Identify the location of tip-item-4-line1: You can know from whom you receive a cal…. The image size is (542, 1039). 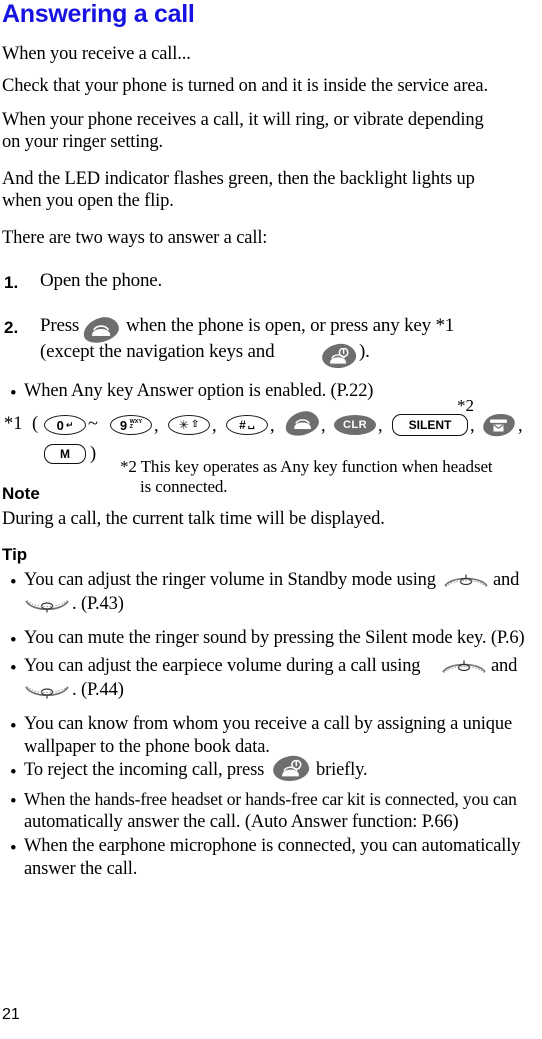
(268, 724).